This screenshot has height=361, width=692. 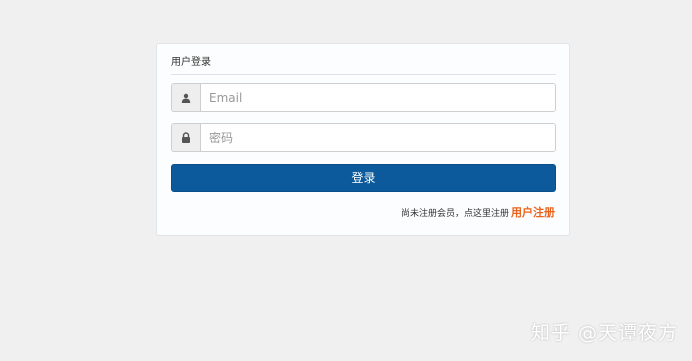 I want to click on email-input-group, so click(x=363, y=97).